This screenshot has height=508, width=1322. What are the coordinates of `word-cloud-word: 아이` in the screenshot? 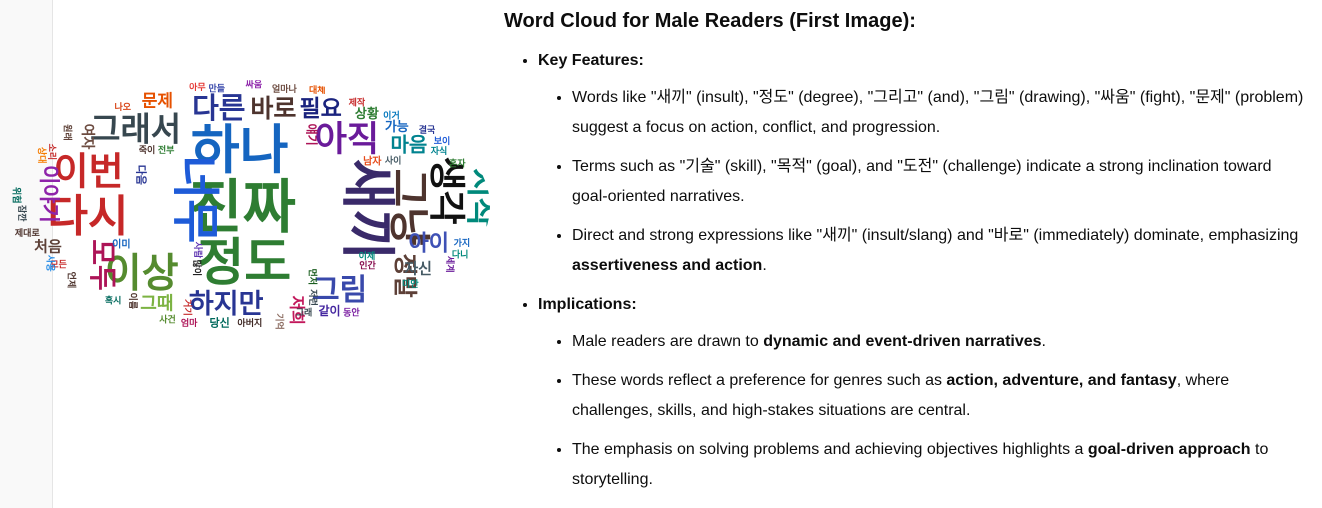 It's located at (428, 243).